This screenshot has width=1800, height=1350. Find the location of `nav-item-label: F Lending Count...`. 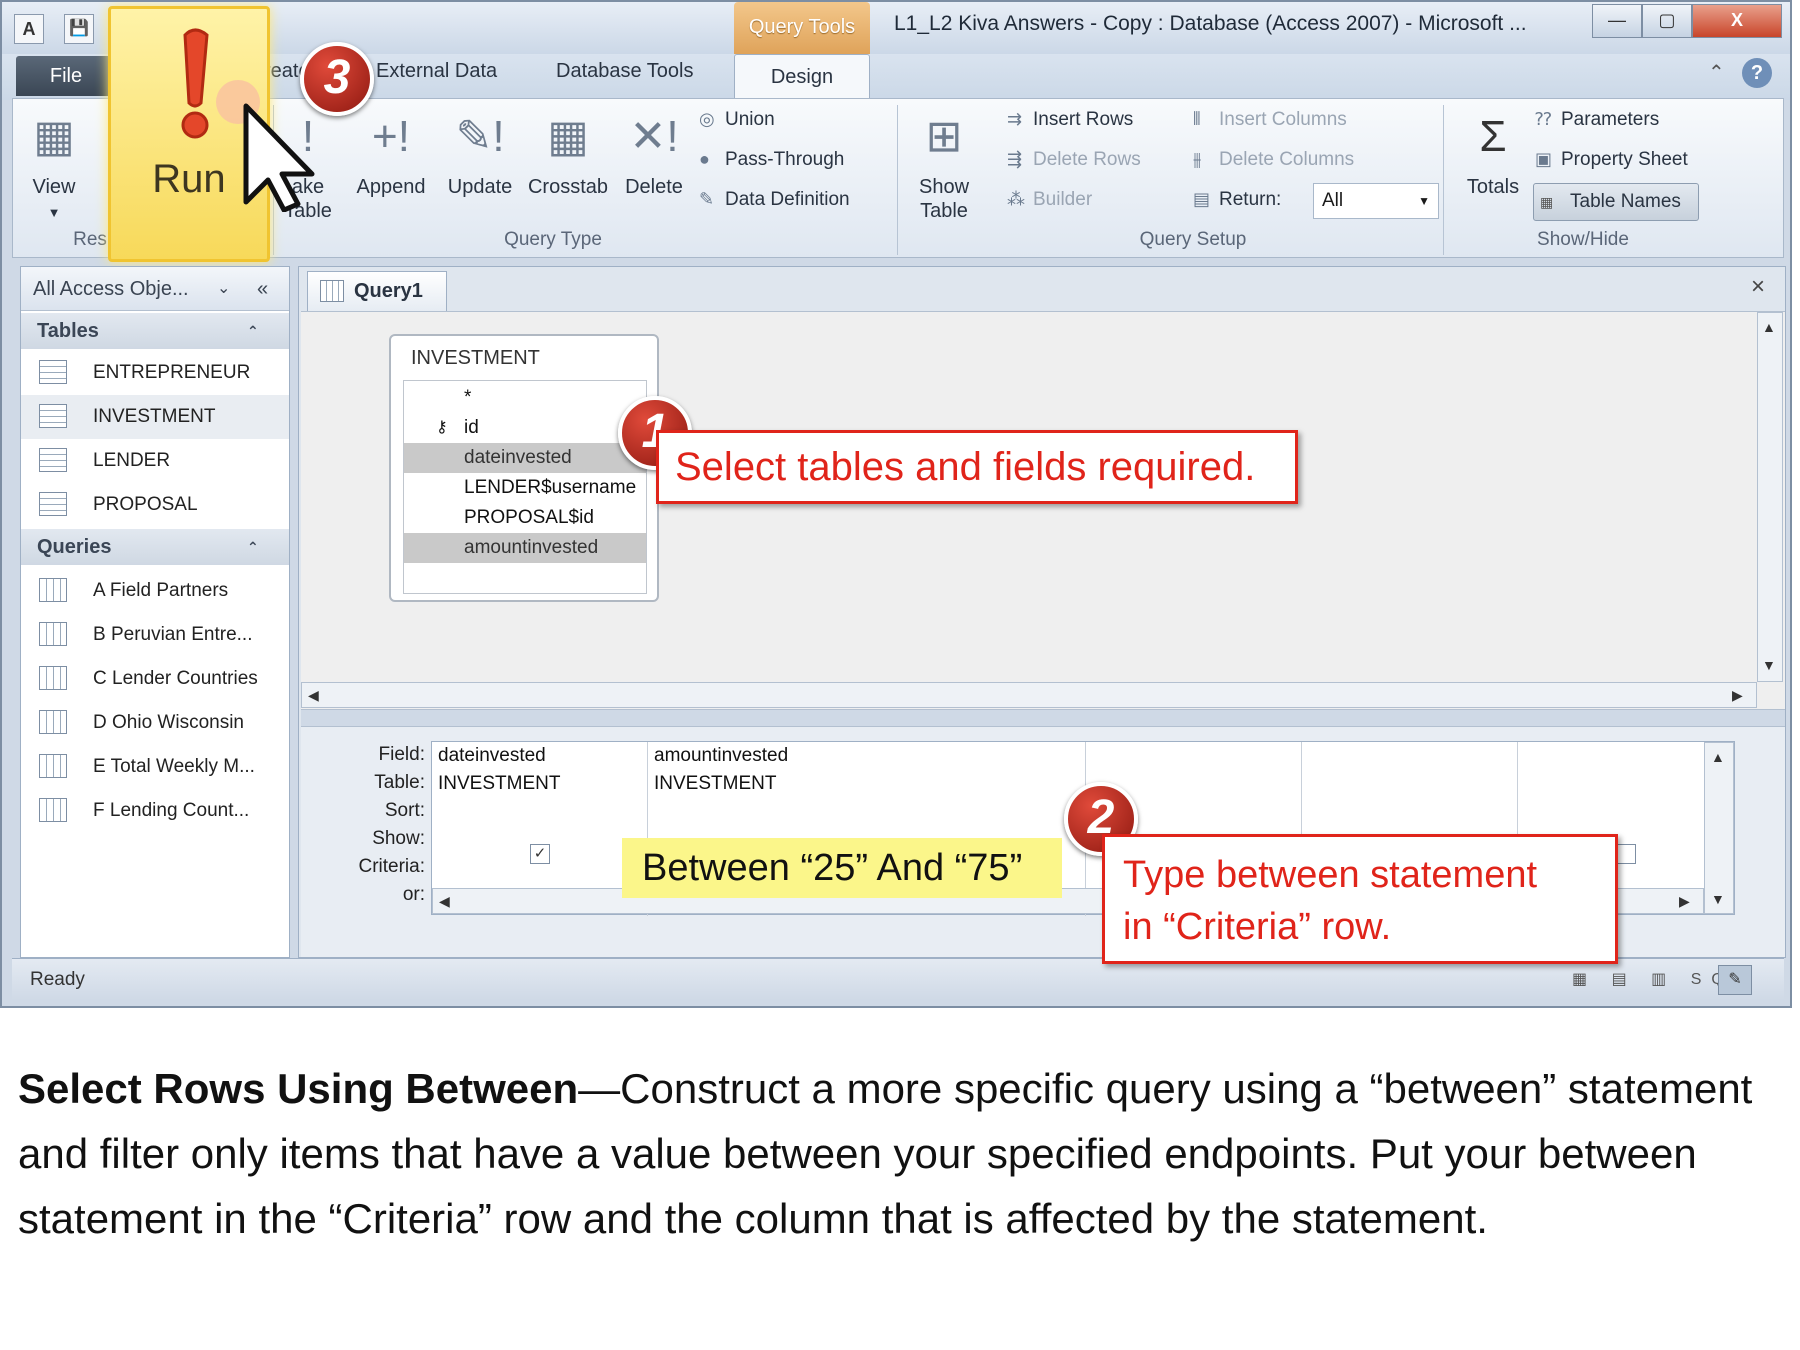

nav-item-label: F Lending Count... is located at coordinates (171, 810).